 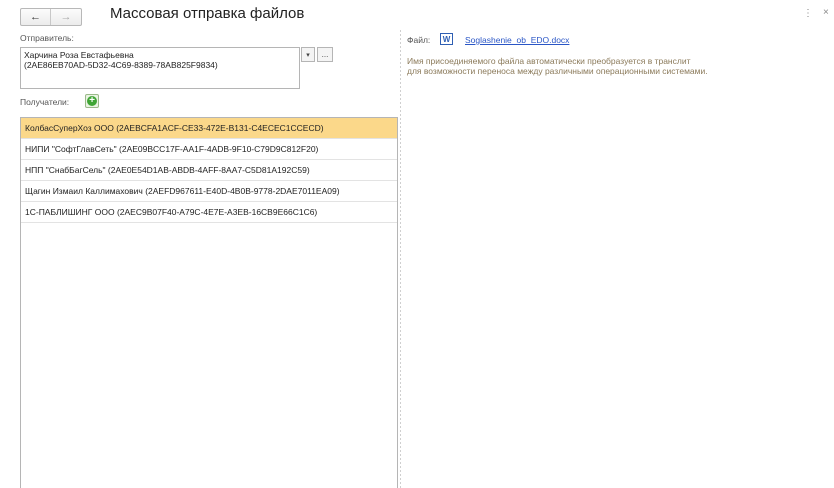 I want to click on plus-icon: +, so click(x=92, y=101).